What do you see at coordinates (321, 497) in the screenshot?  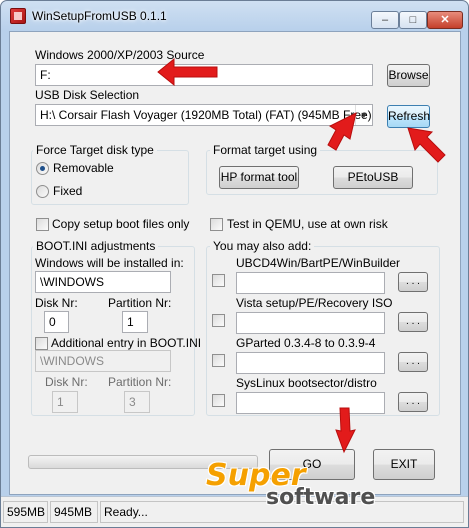 I see `watermark-software: software` at bounding box center [321, 497].